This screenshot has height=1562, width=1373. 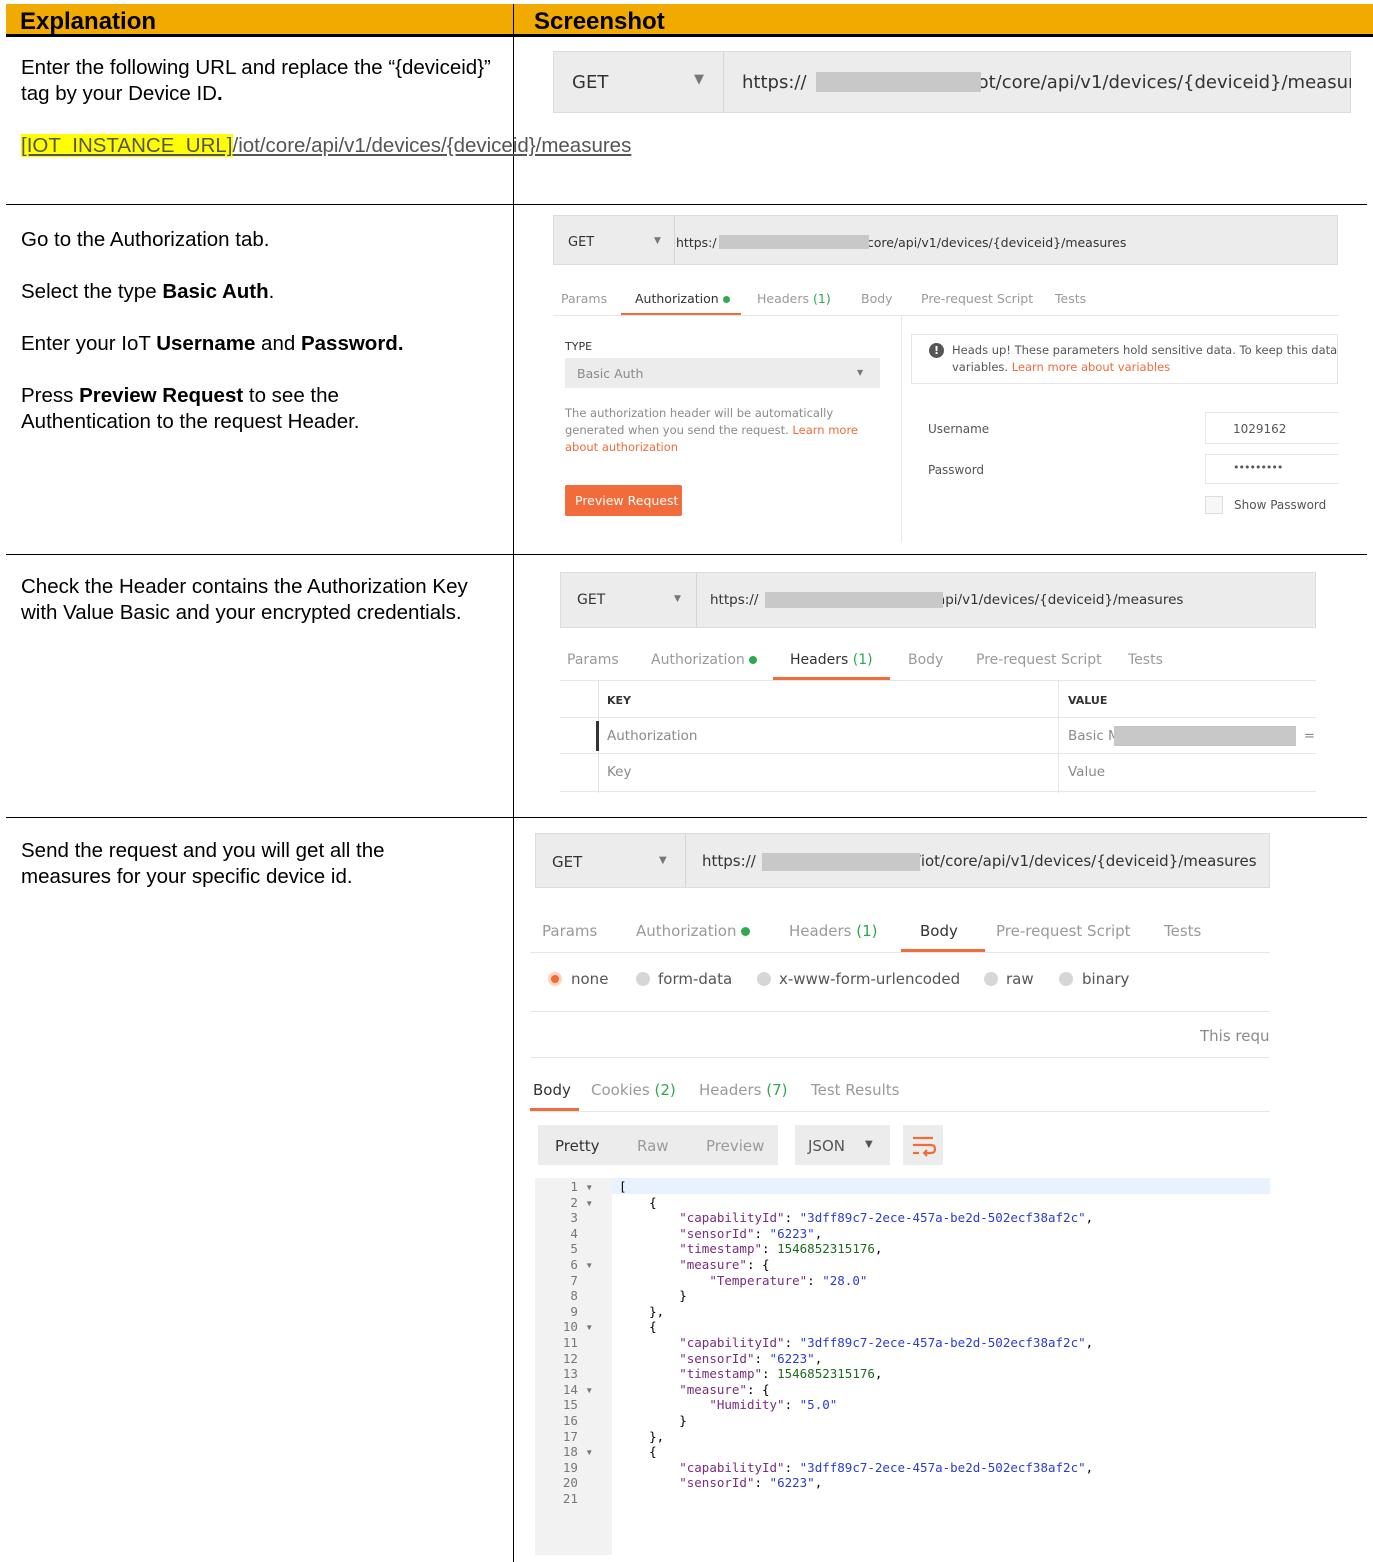 I want to click on response-headers-count-badge: (7), so click(x=777, y=1090).